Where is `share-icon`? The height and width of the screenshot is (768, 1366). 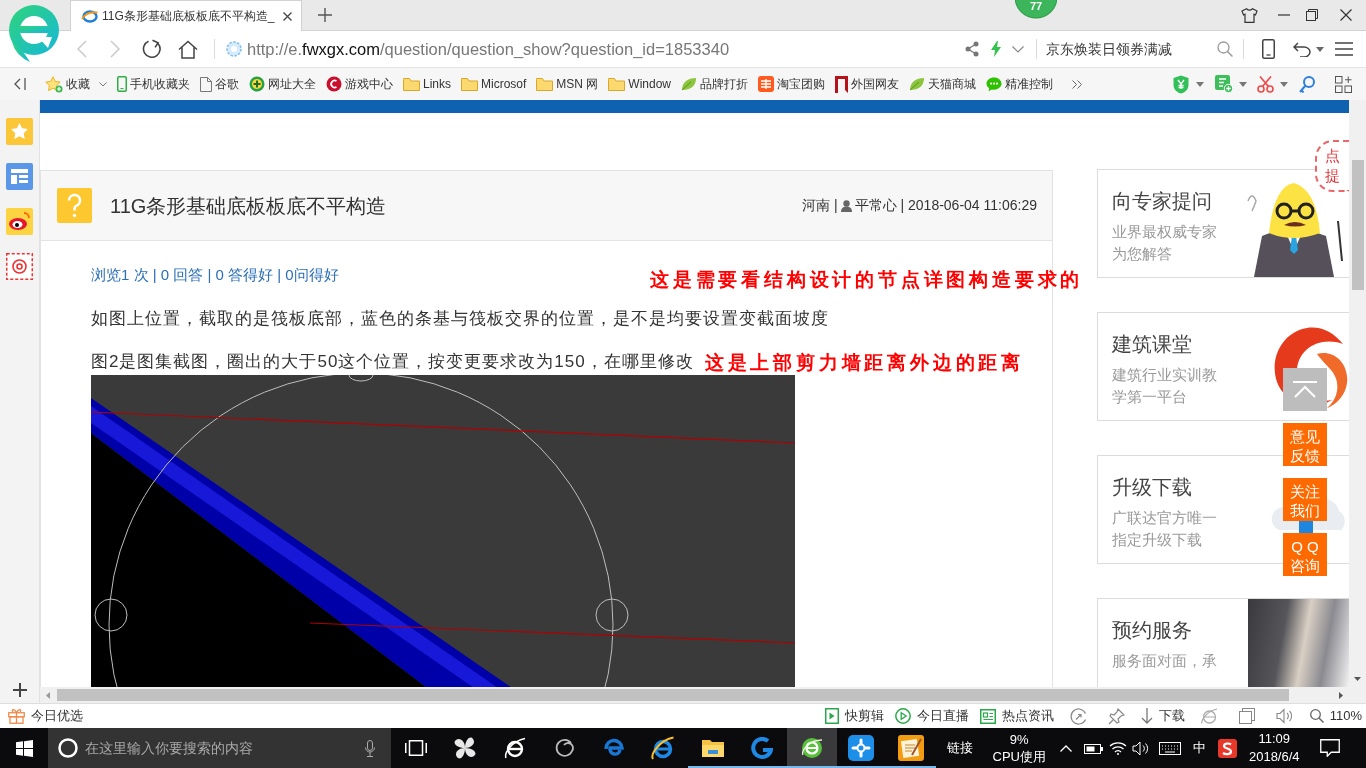
share-icon is located at coordinates (972, 49).